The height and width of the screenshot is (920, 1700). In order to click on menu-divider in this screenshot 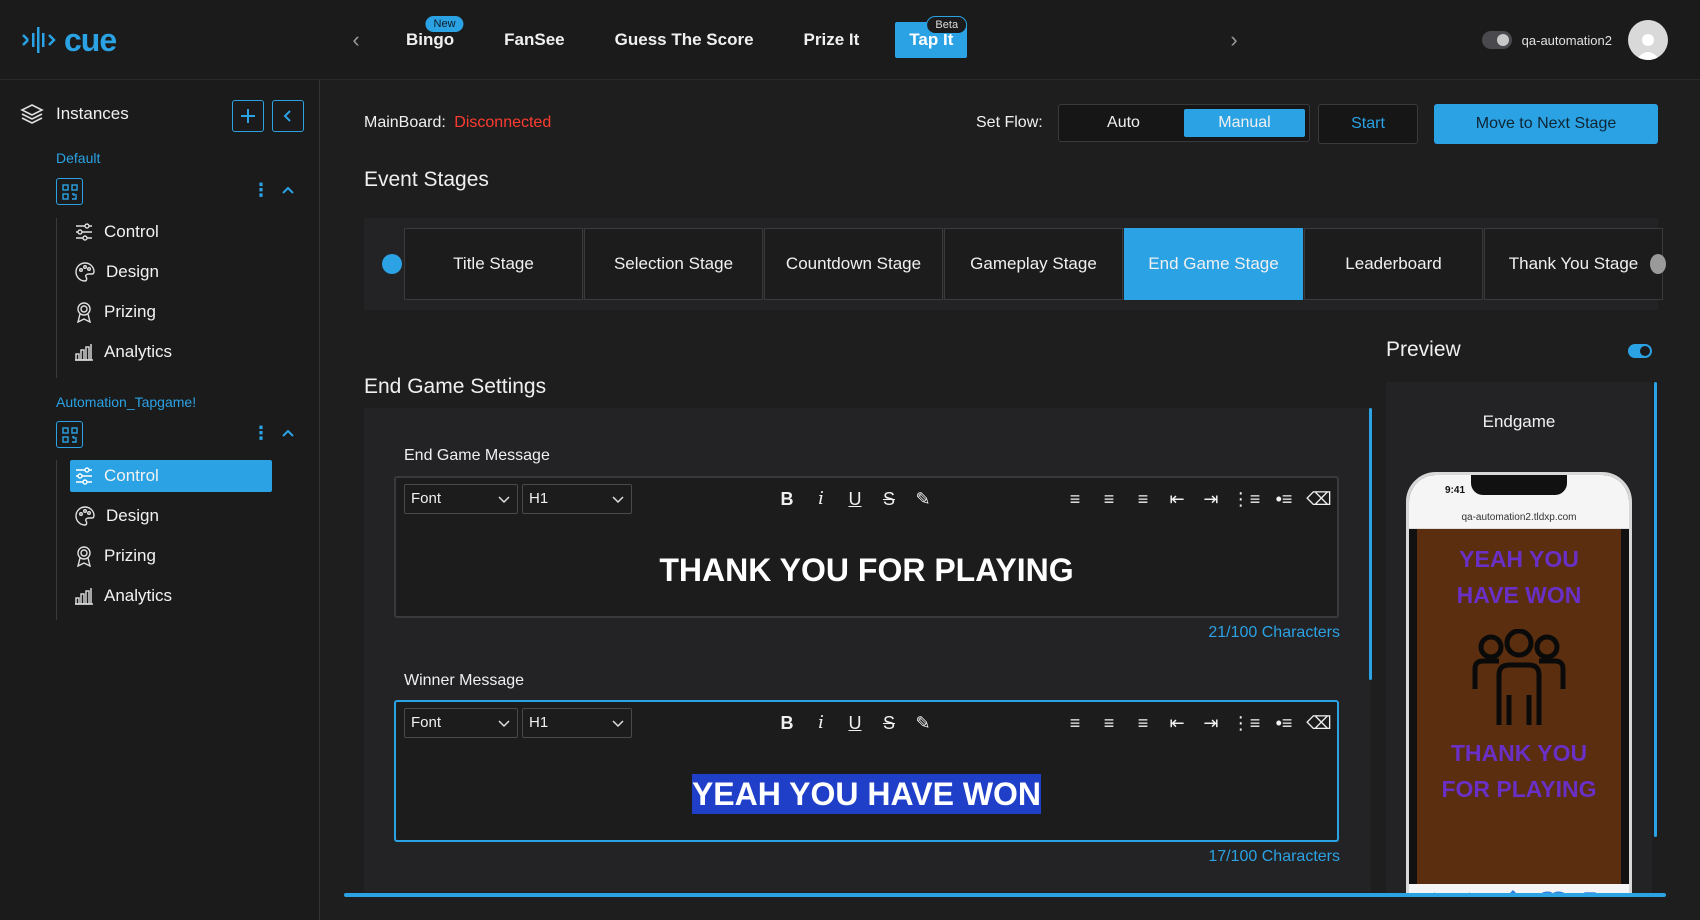, I will do `click(56, 298)`.